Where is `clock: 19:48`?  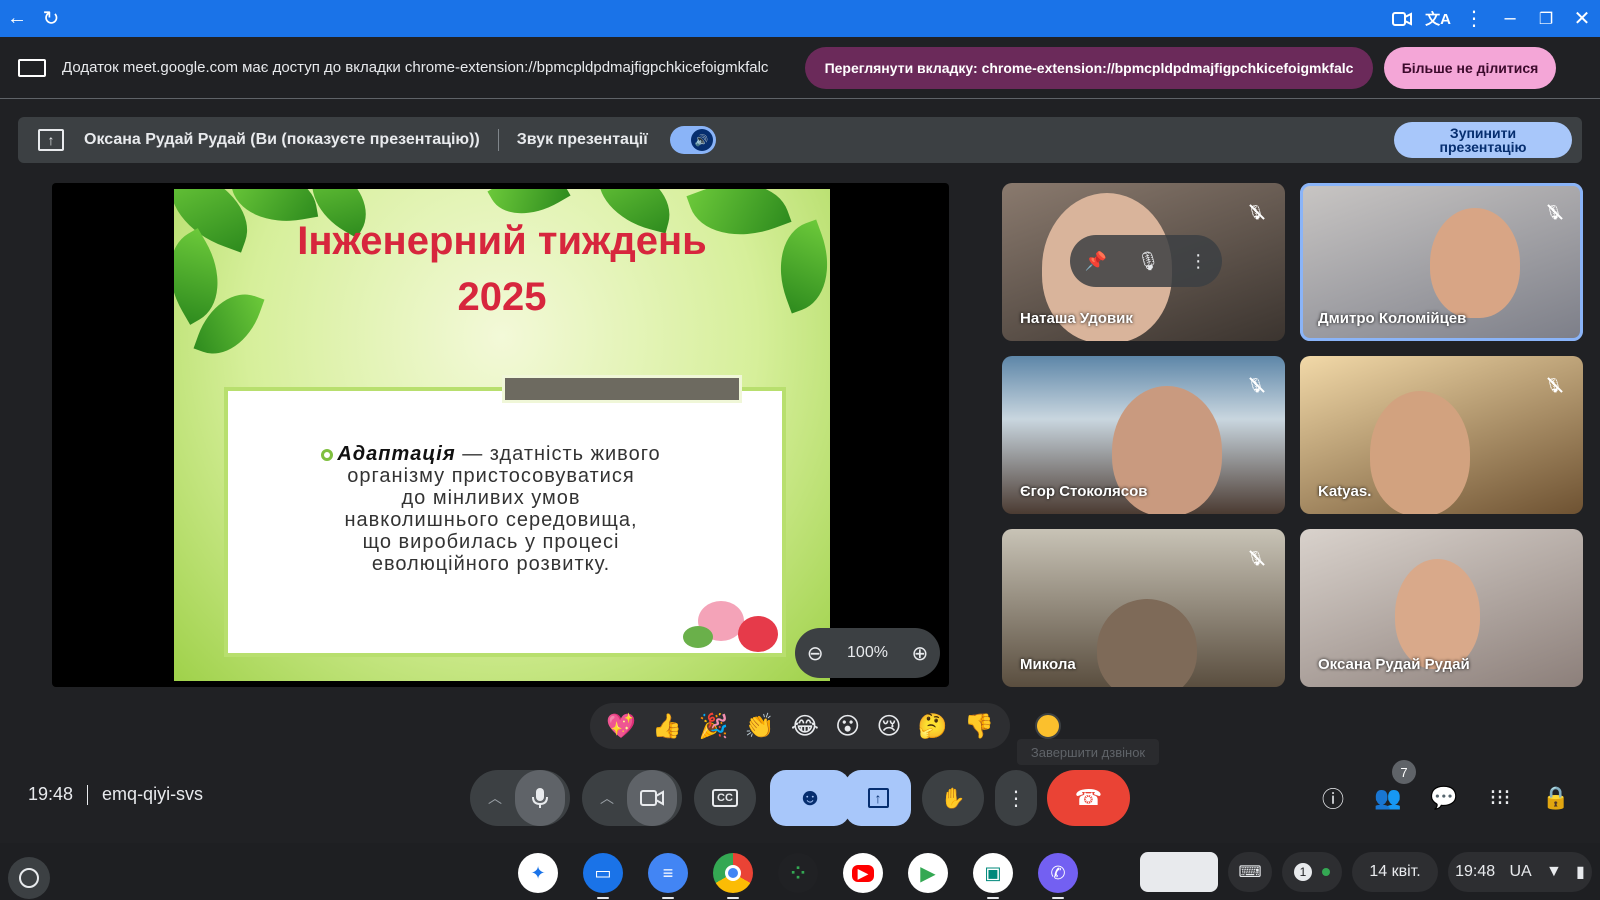
clock: 19:48 is located at coordinates (1475, 871).